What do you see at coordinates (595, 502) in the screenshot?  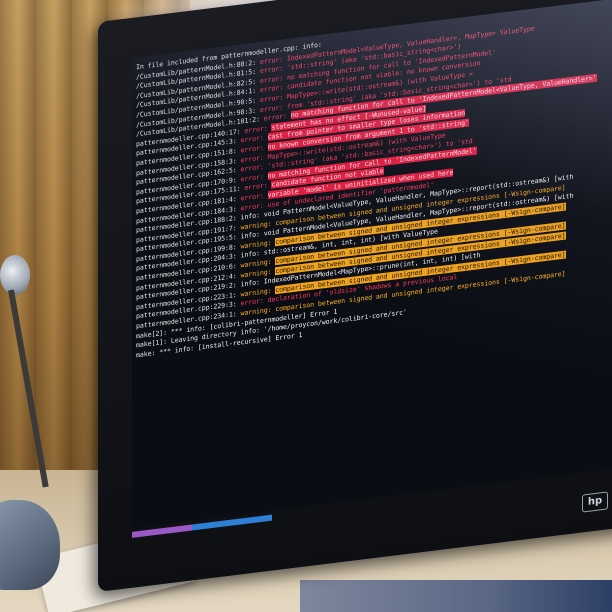 I see `hp-logo: hp` at bounding box center [595, 502].